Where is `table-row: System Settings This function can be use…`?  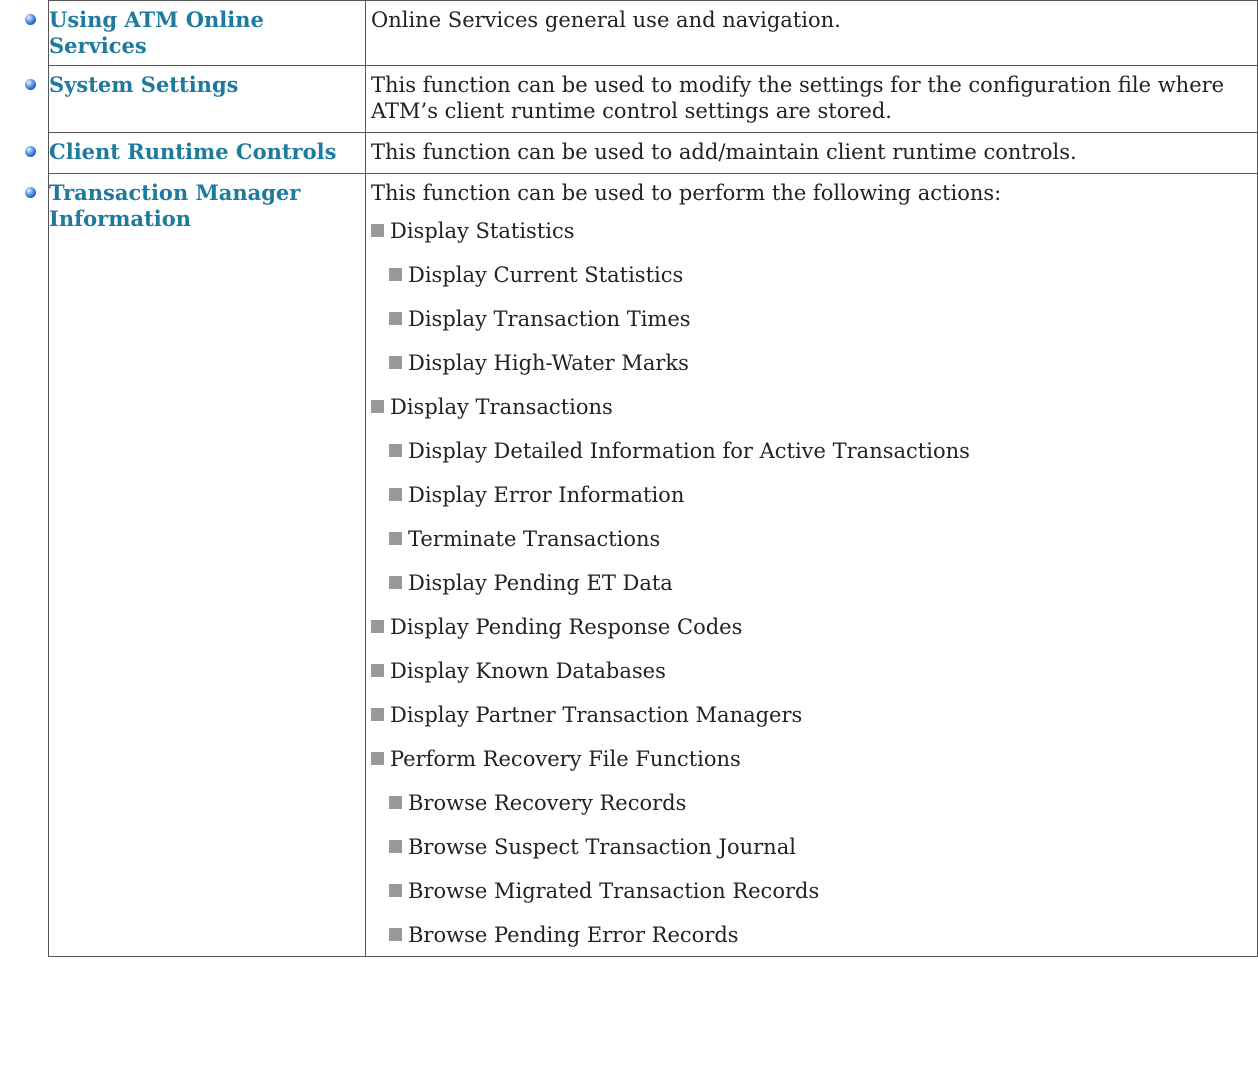
table-row: System Settings This function can be use… is located at coordinates (638, 99).